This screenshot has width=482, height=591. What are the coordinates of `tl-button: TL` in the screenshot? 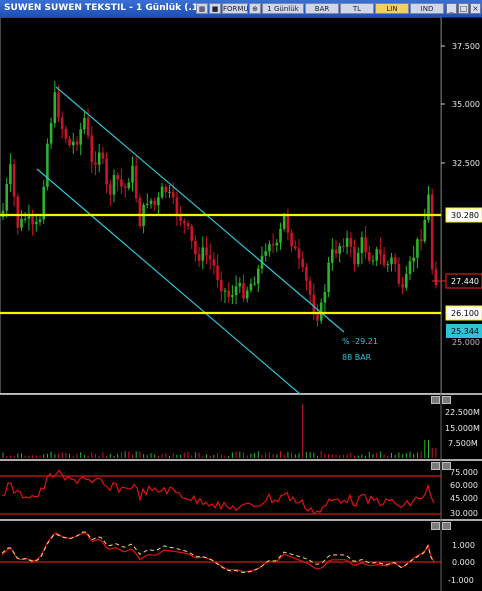 It's located at (357, 8).